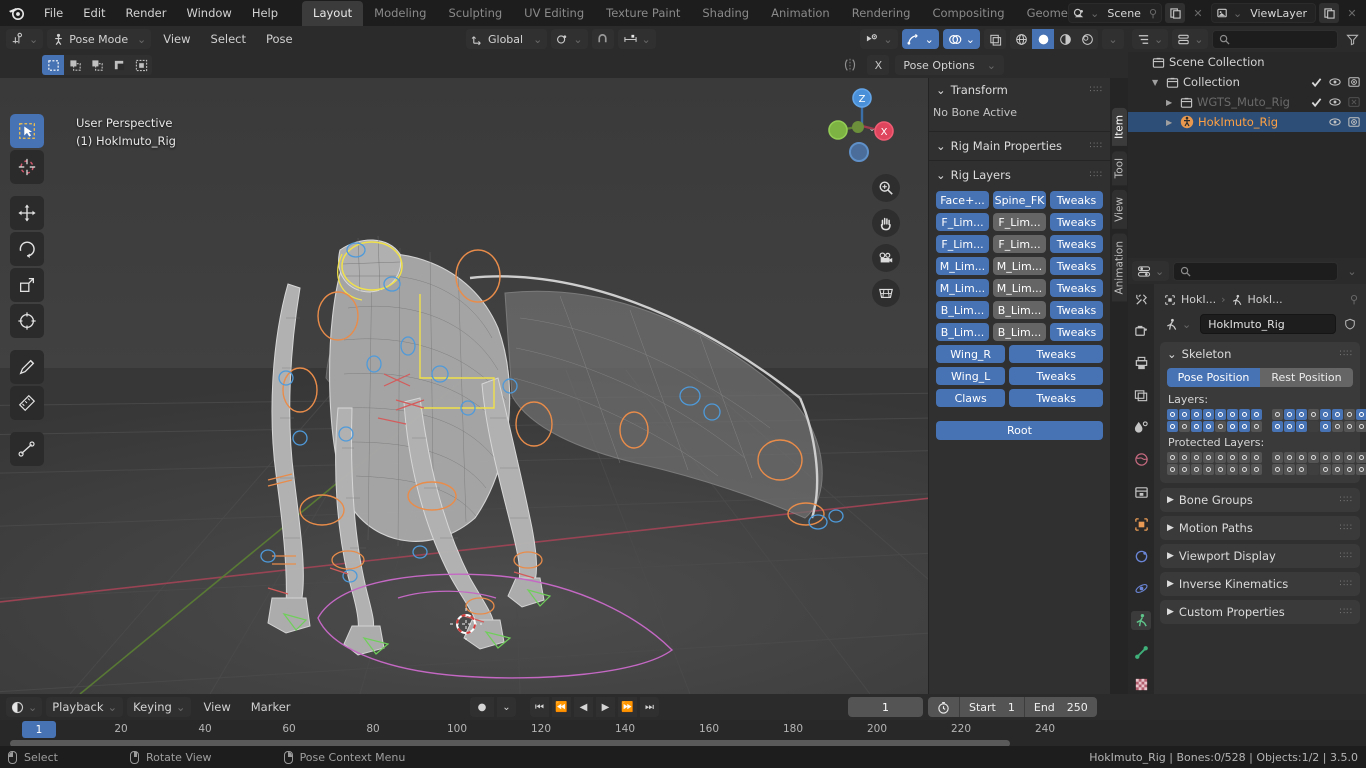  What do you see at coordinates (27, 403) in the screenshot?
I see `tool-measure-icon` at bounding box center [27, 403].